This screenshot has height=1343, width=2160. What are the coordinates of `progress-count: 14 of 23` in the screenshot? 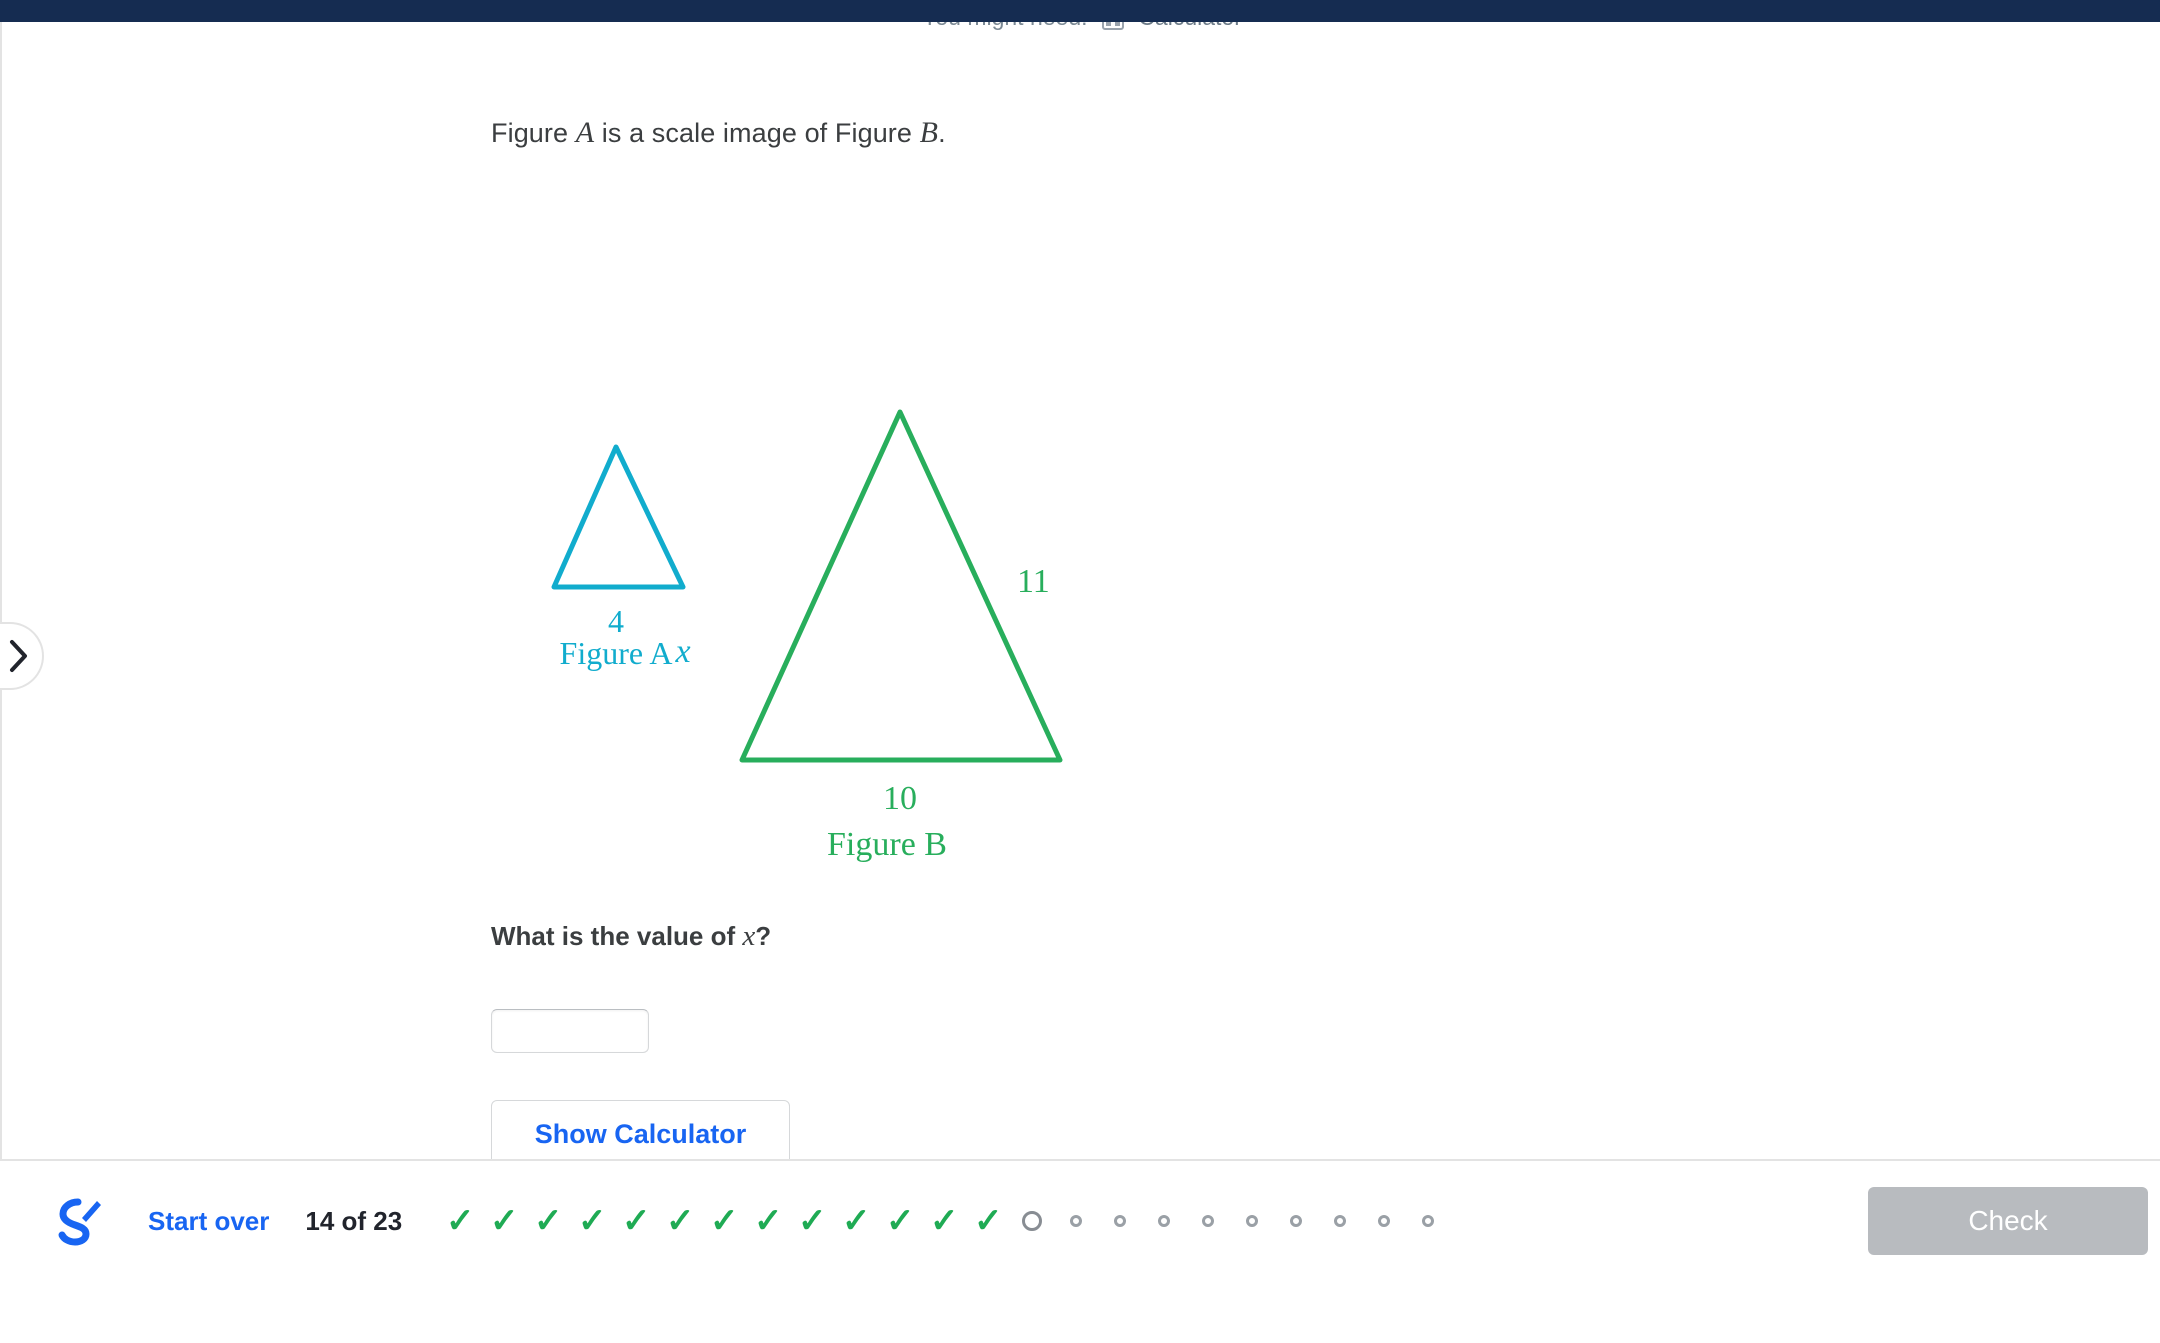 It's located at (354, 1220).